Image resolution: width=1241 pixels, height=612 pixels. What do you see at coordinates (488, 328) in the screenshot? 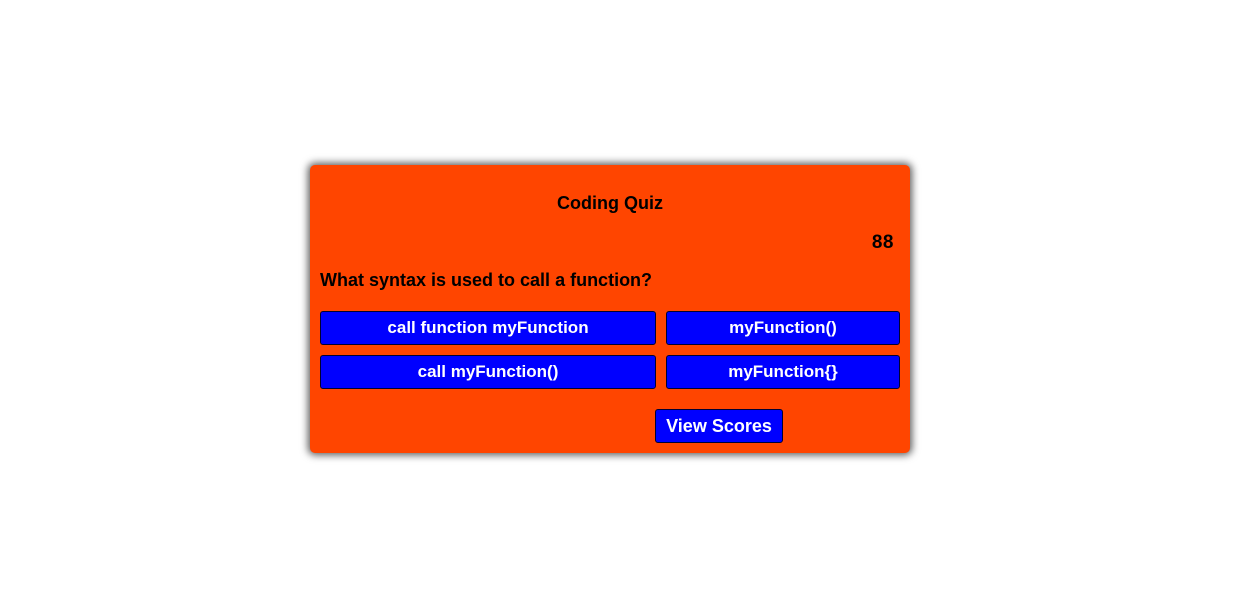
I see `answer-button-1: call function myFunction` at bounding box center [488, 328].